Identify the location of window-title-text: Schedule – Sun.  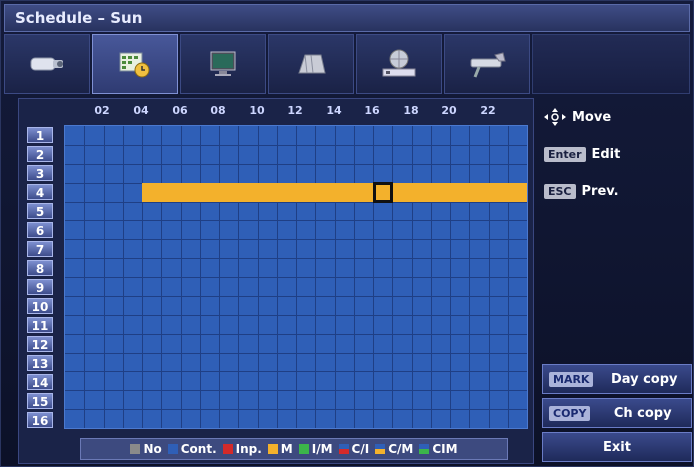
(79, 18).